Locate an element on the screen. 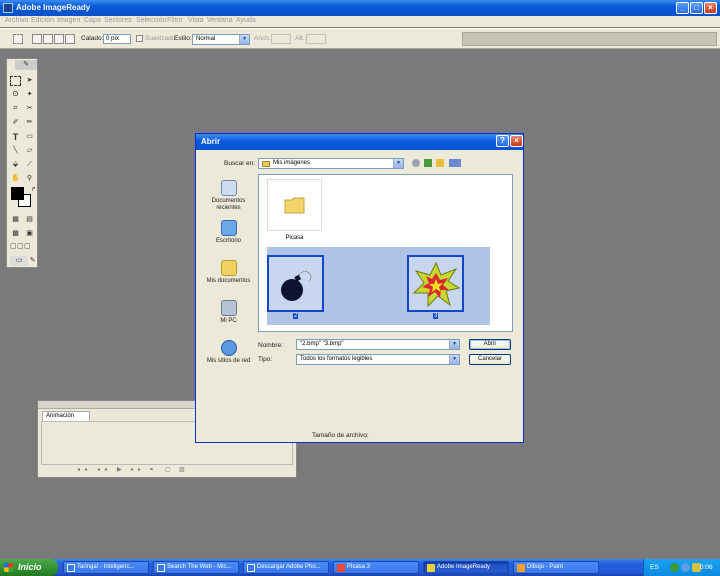 The image size is (720, 576). style-select: Normal ▼ is located at coordinates (221, 39).